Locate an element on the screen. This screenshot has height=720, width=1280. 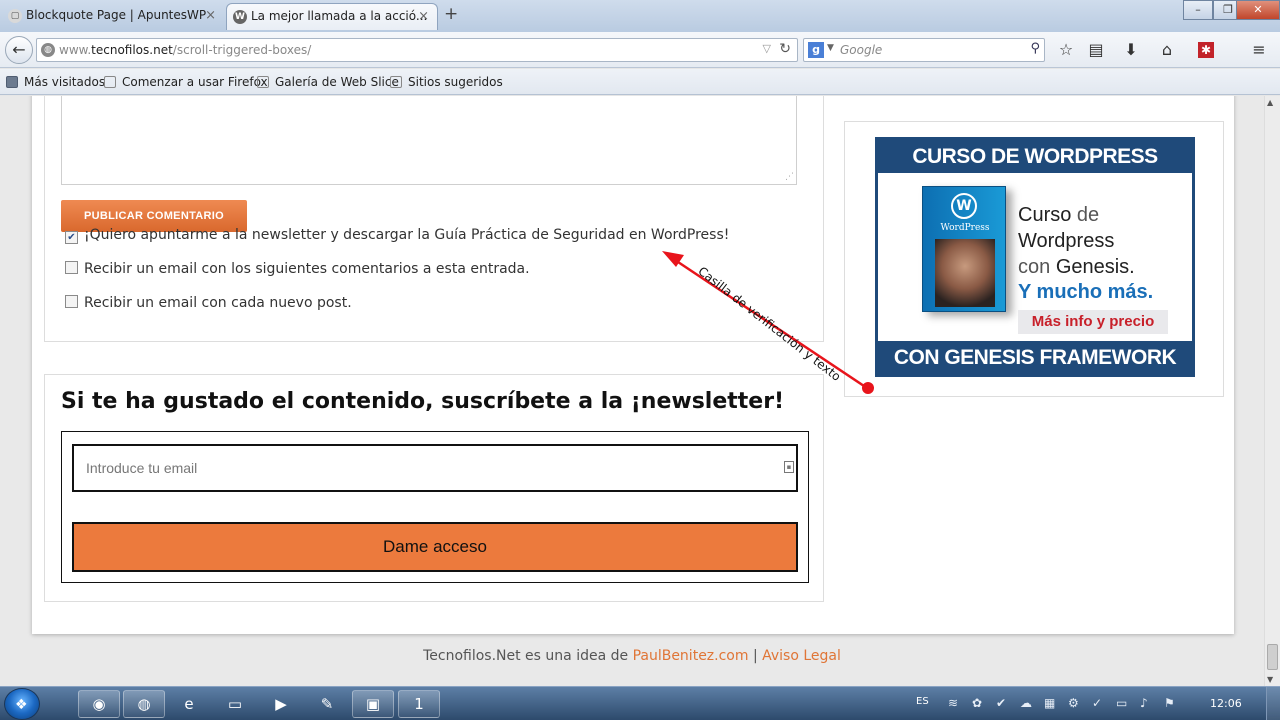
newsletter-checkbox: ✔ is located at coordinates (71, 237).